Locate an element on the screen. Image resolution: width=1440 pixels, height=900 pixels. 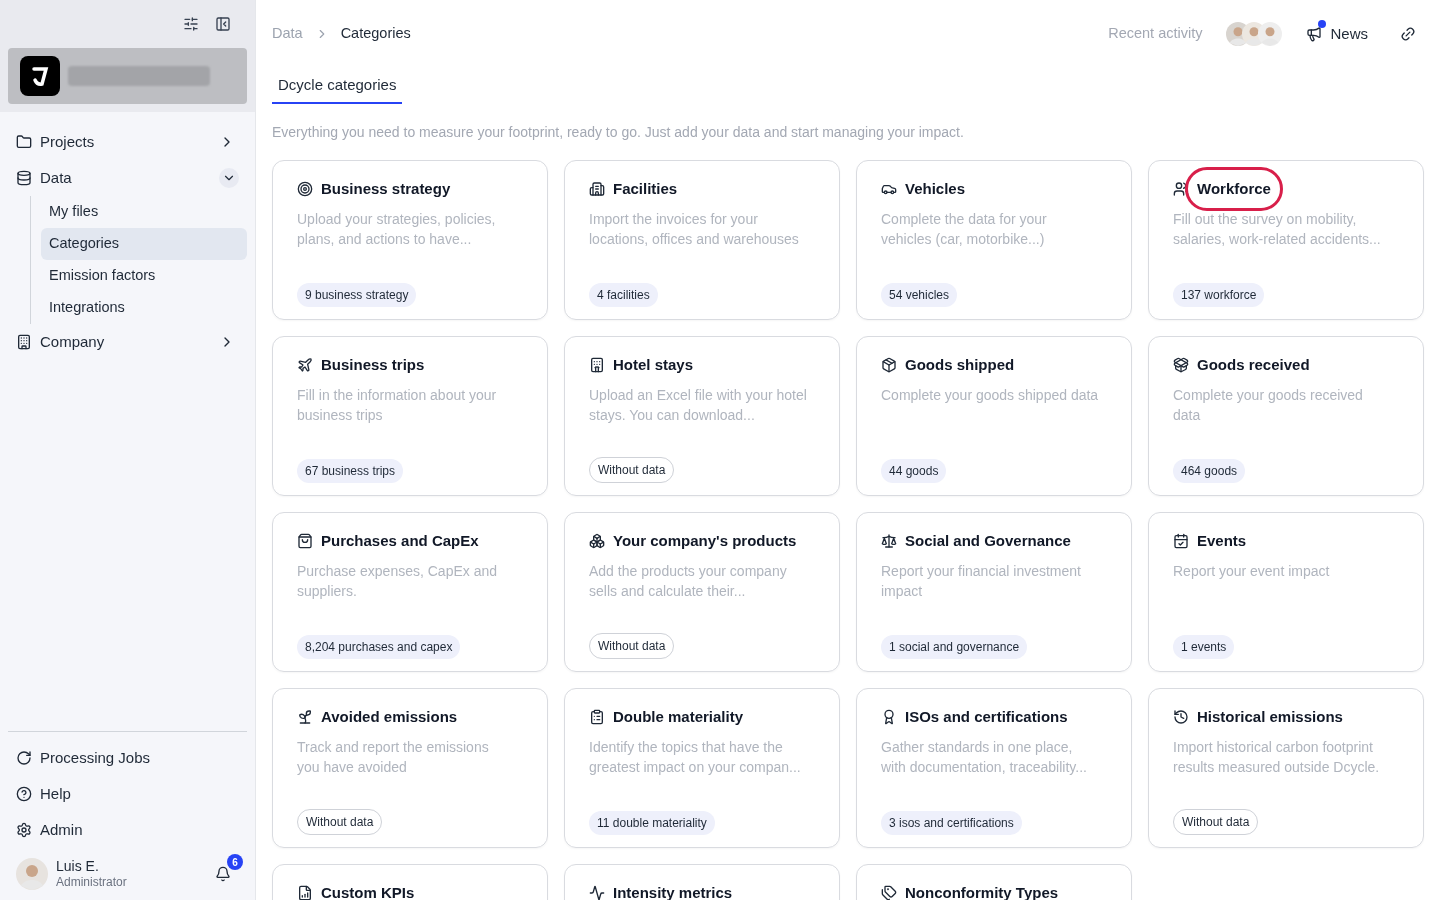
card-title: Avoided emissions is located at coordinates (389, 716).